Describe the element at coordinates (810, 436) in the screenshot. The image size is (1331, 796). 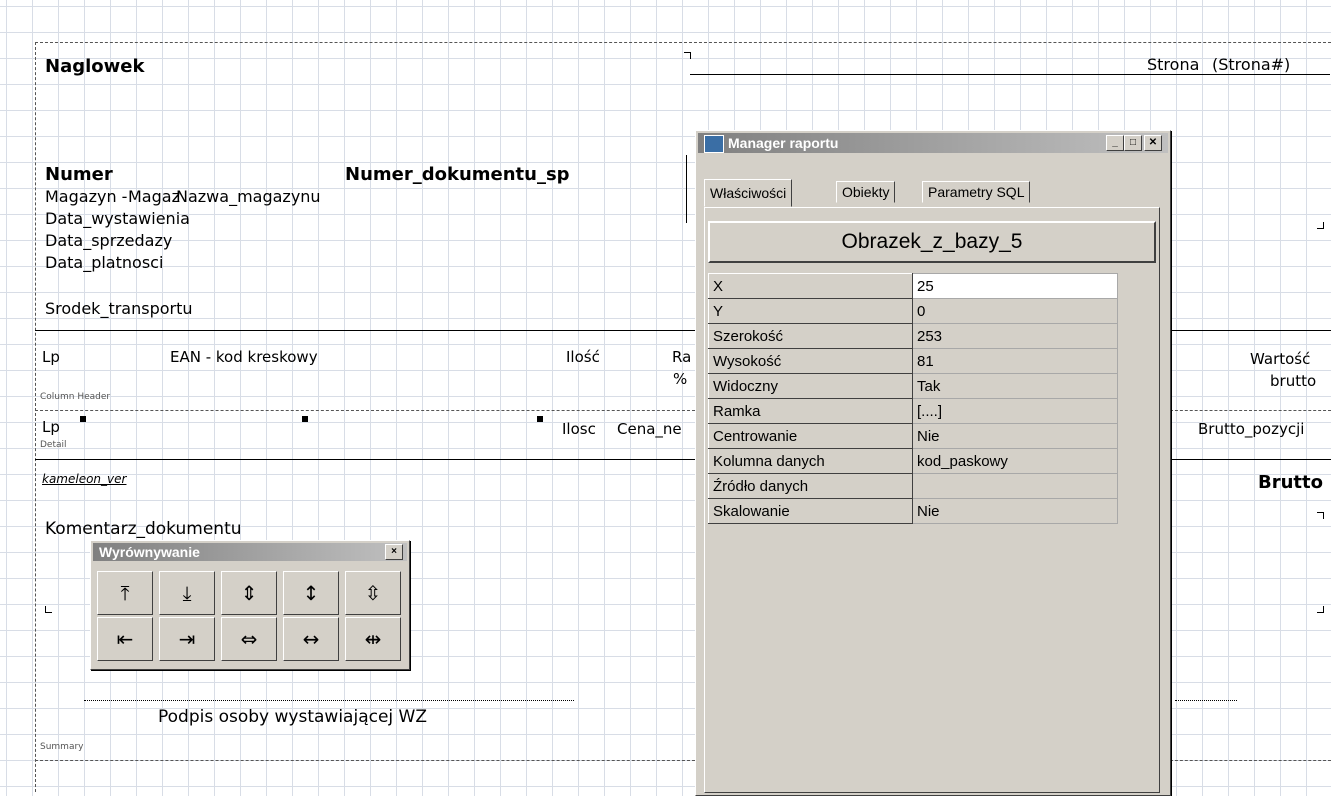
I see `property-name: Centrowanie` at that location.